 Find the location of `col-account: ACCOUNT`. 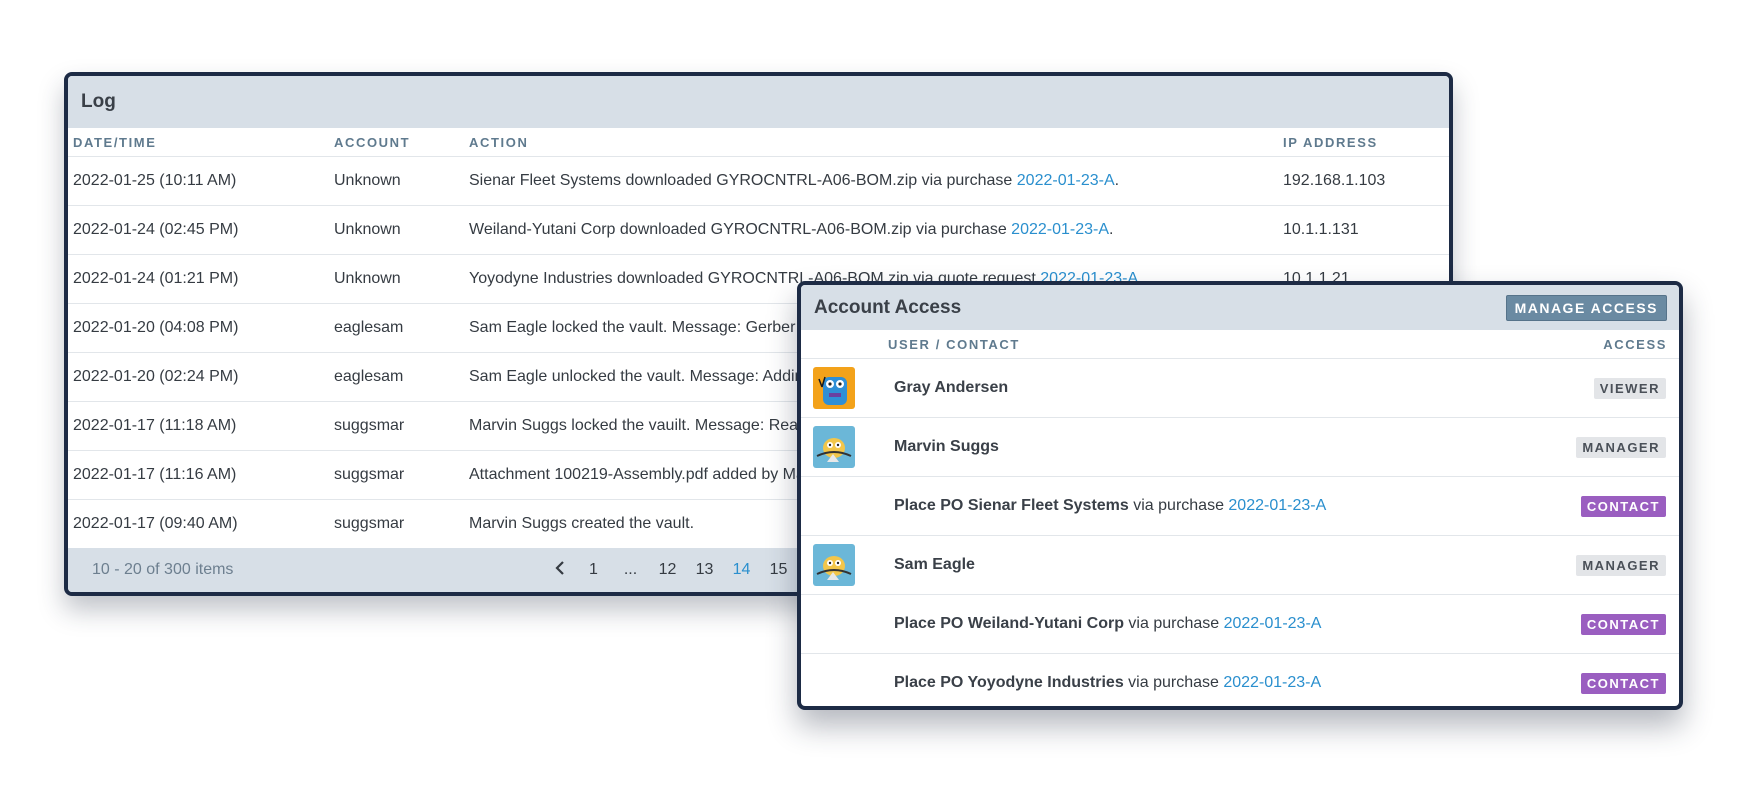

col-account: ACCOUNT is located at coordinates (396, 142).